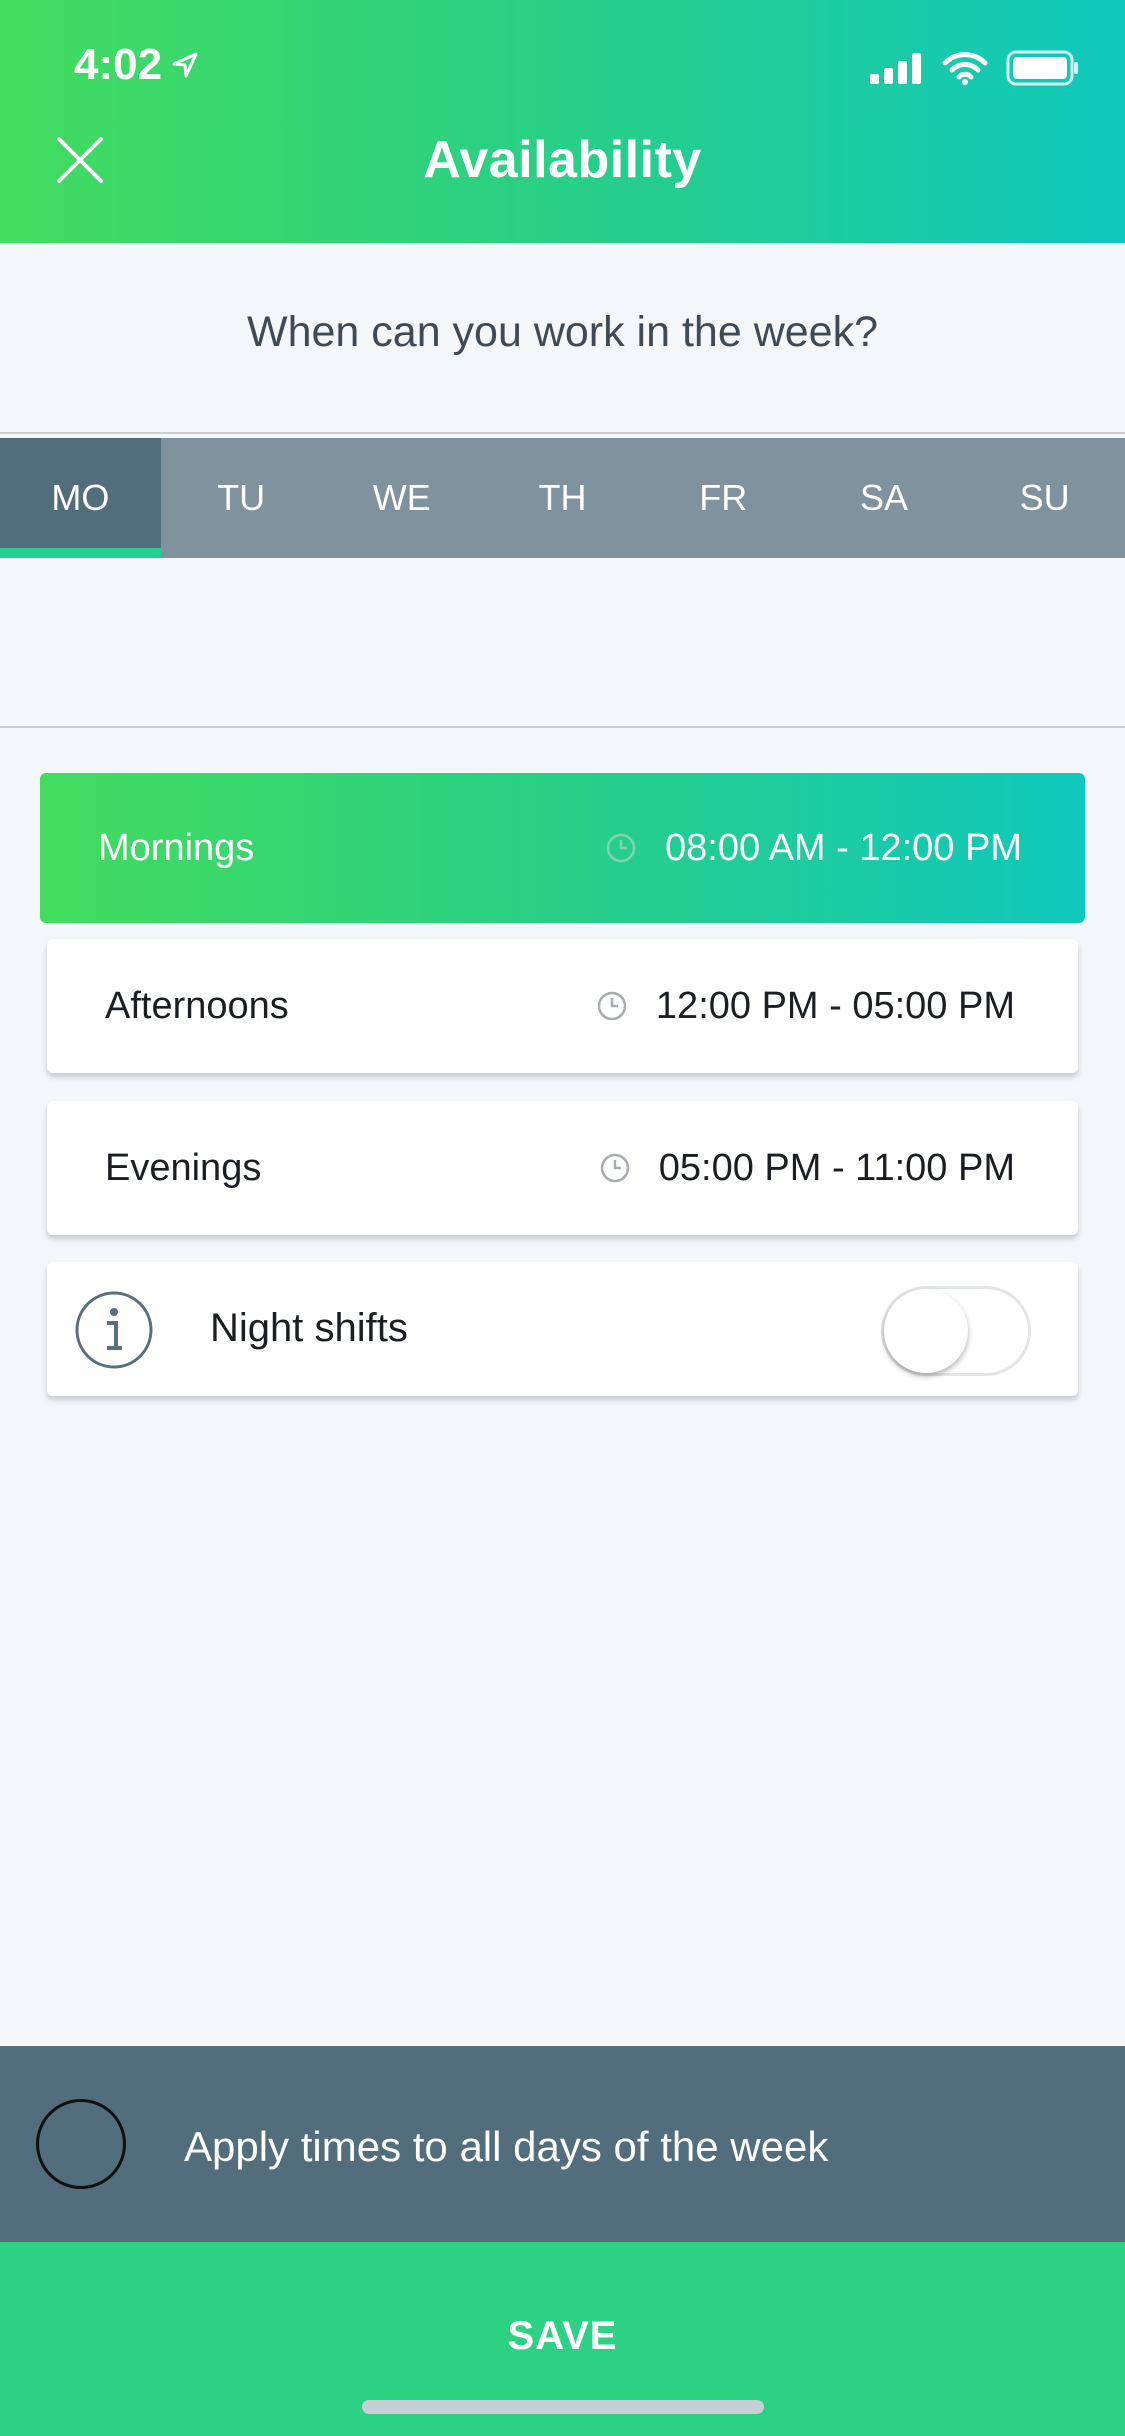  What do you see at coordinates (562, 1168) in the screenshot?
I see `slot-evenings: Evenings 05:00 PM - 11:00 PM` at bounding box center [562, 1168].